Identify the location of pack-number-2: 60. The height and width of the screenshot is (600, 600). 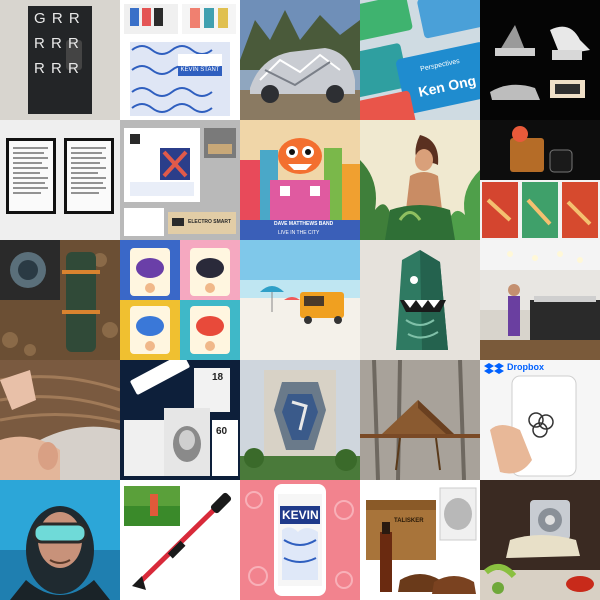
(222, 431).